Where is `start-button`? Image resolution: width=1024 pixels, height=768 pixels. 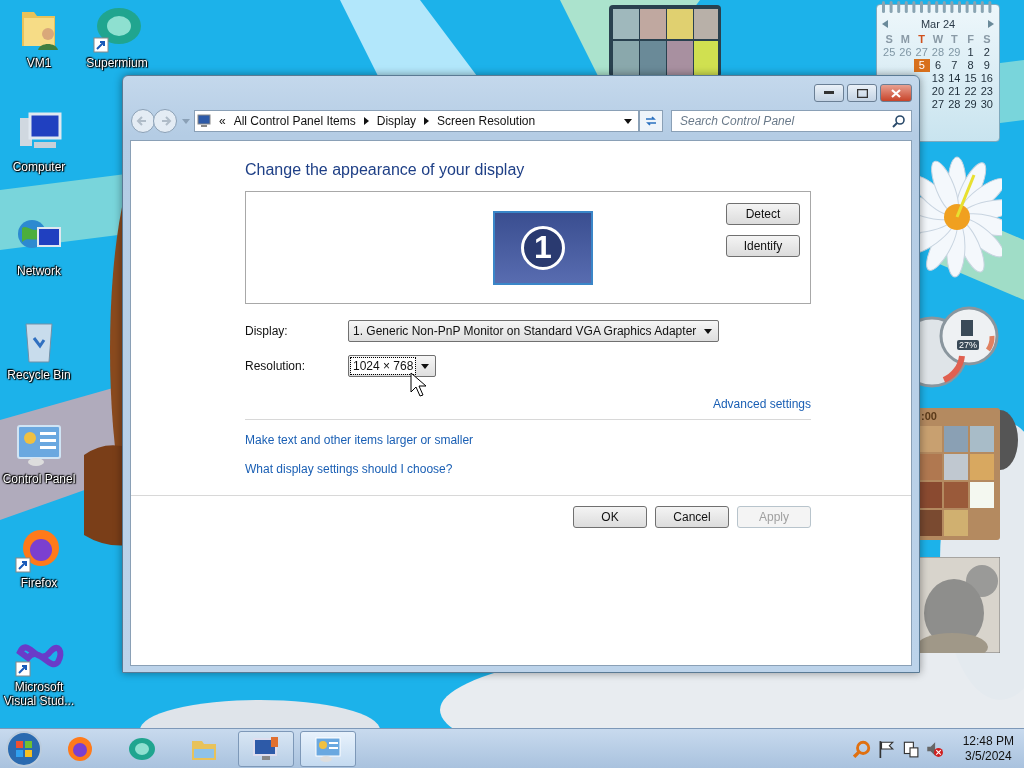 start-button is located at coordinates (24, 748).